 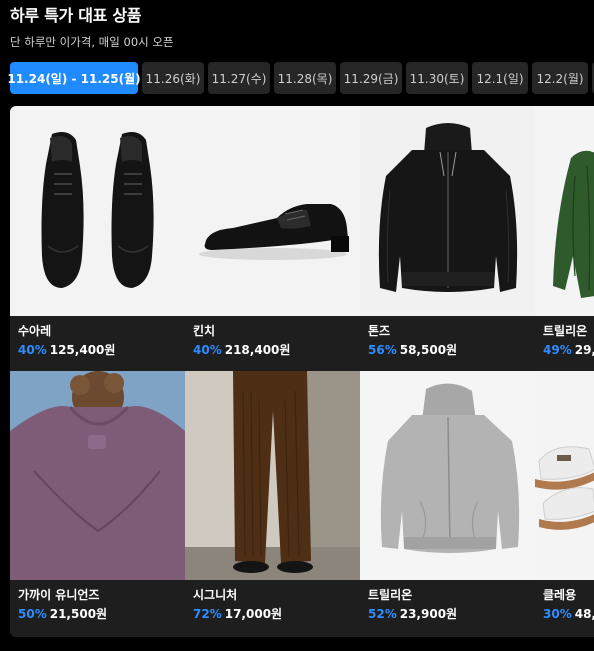 I want to click on product-card: 수아레 40% 125,400원, so click(x=97, y=238).